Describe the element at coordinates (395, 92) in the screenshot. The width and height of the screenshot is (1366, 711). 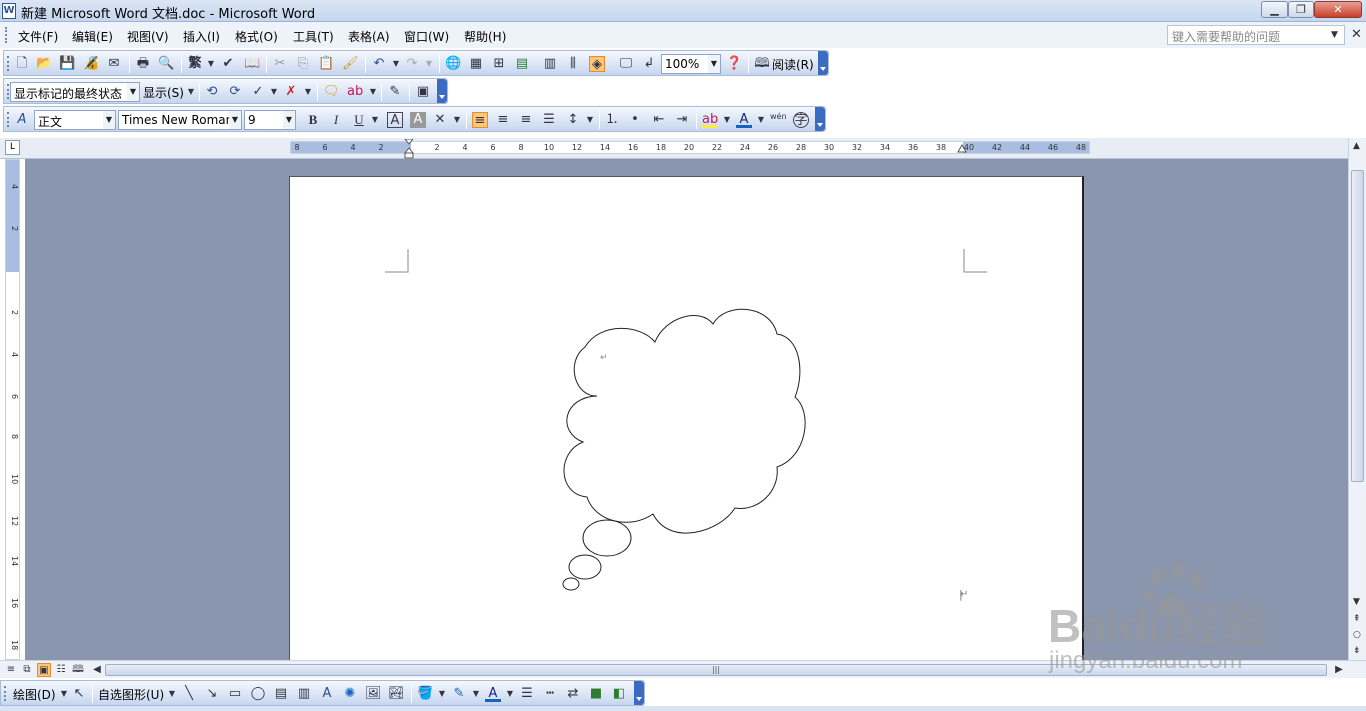
I see `track-changes-icon: ✎` at that location.